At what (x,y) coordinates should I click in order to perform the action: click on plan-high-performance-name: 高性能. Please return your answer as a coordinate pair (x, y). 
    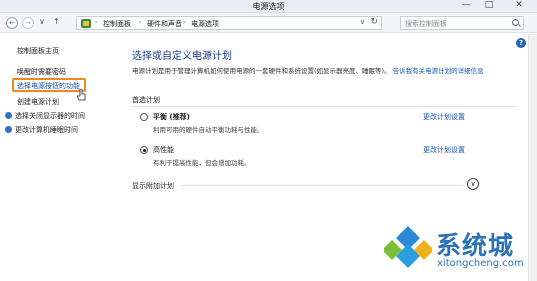
    Looking at the image, I should click on (163, 150).